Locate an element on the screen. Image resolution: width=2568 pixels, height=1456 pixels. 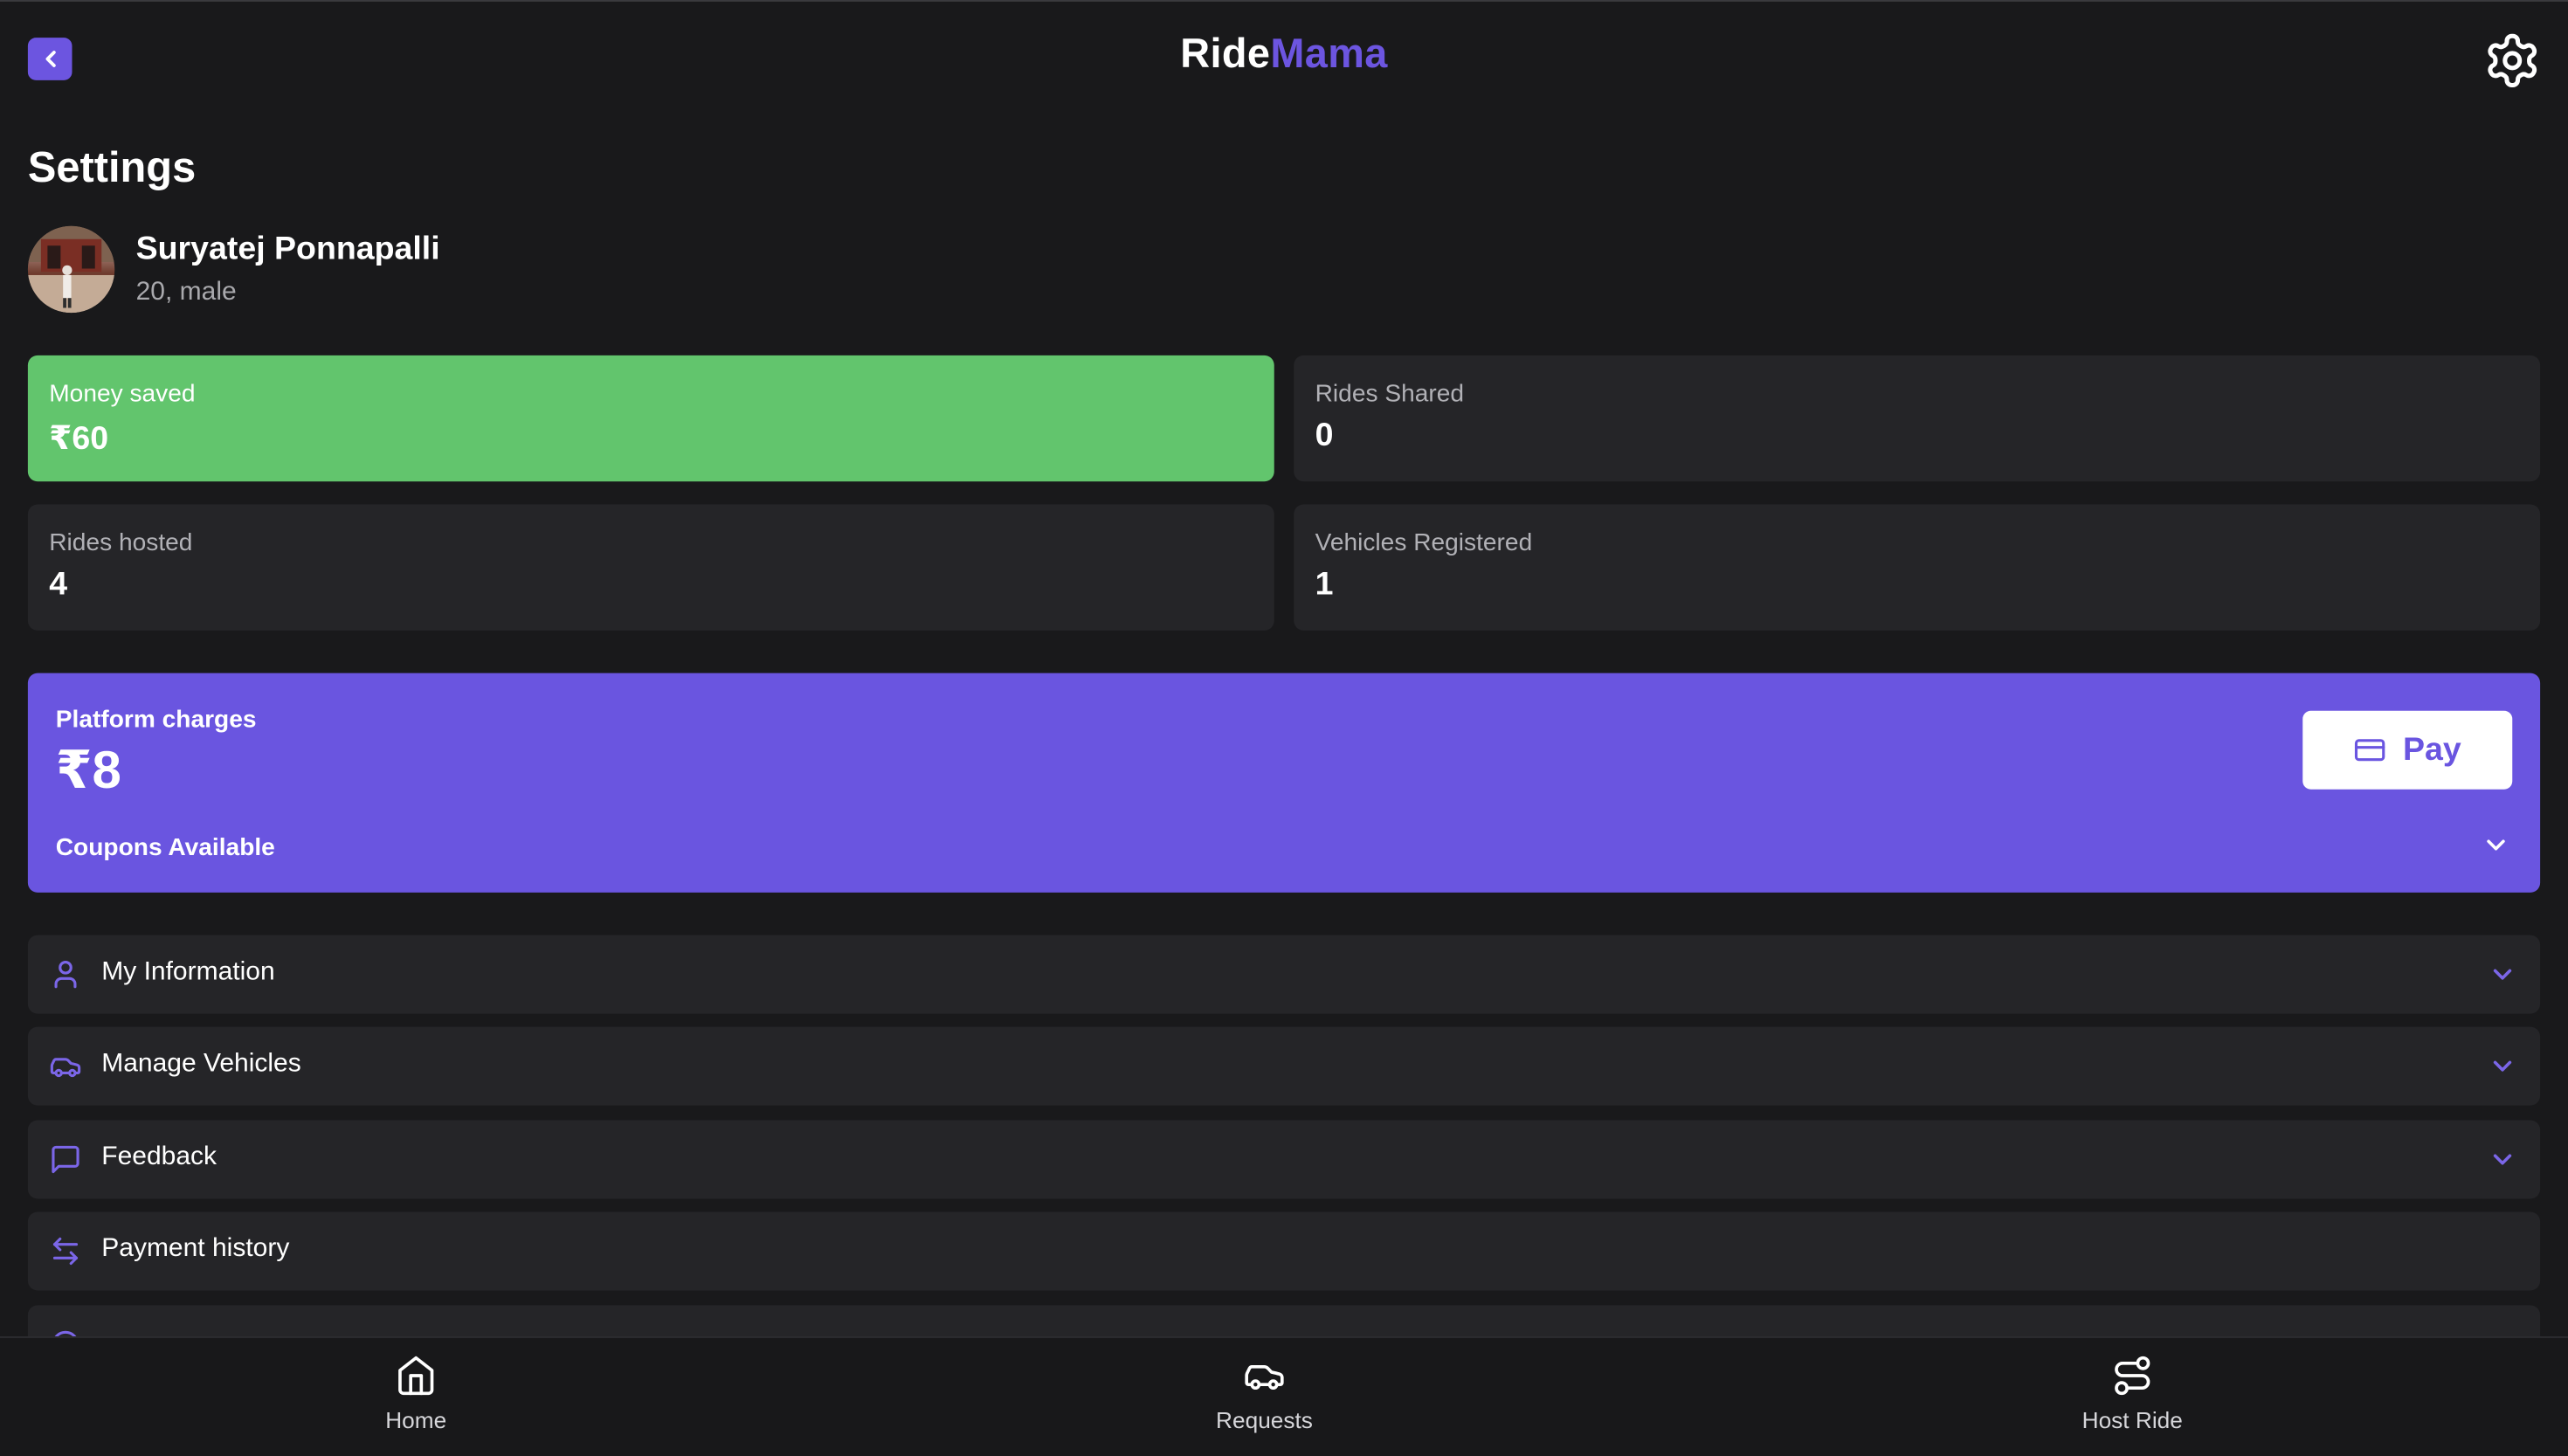
home-icon is located at coordinates (416, 1376).